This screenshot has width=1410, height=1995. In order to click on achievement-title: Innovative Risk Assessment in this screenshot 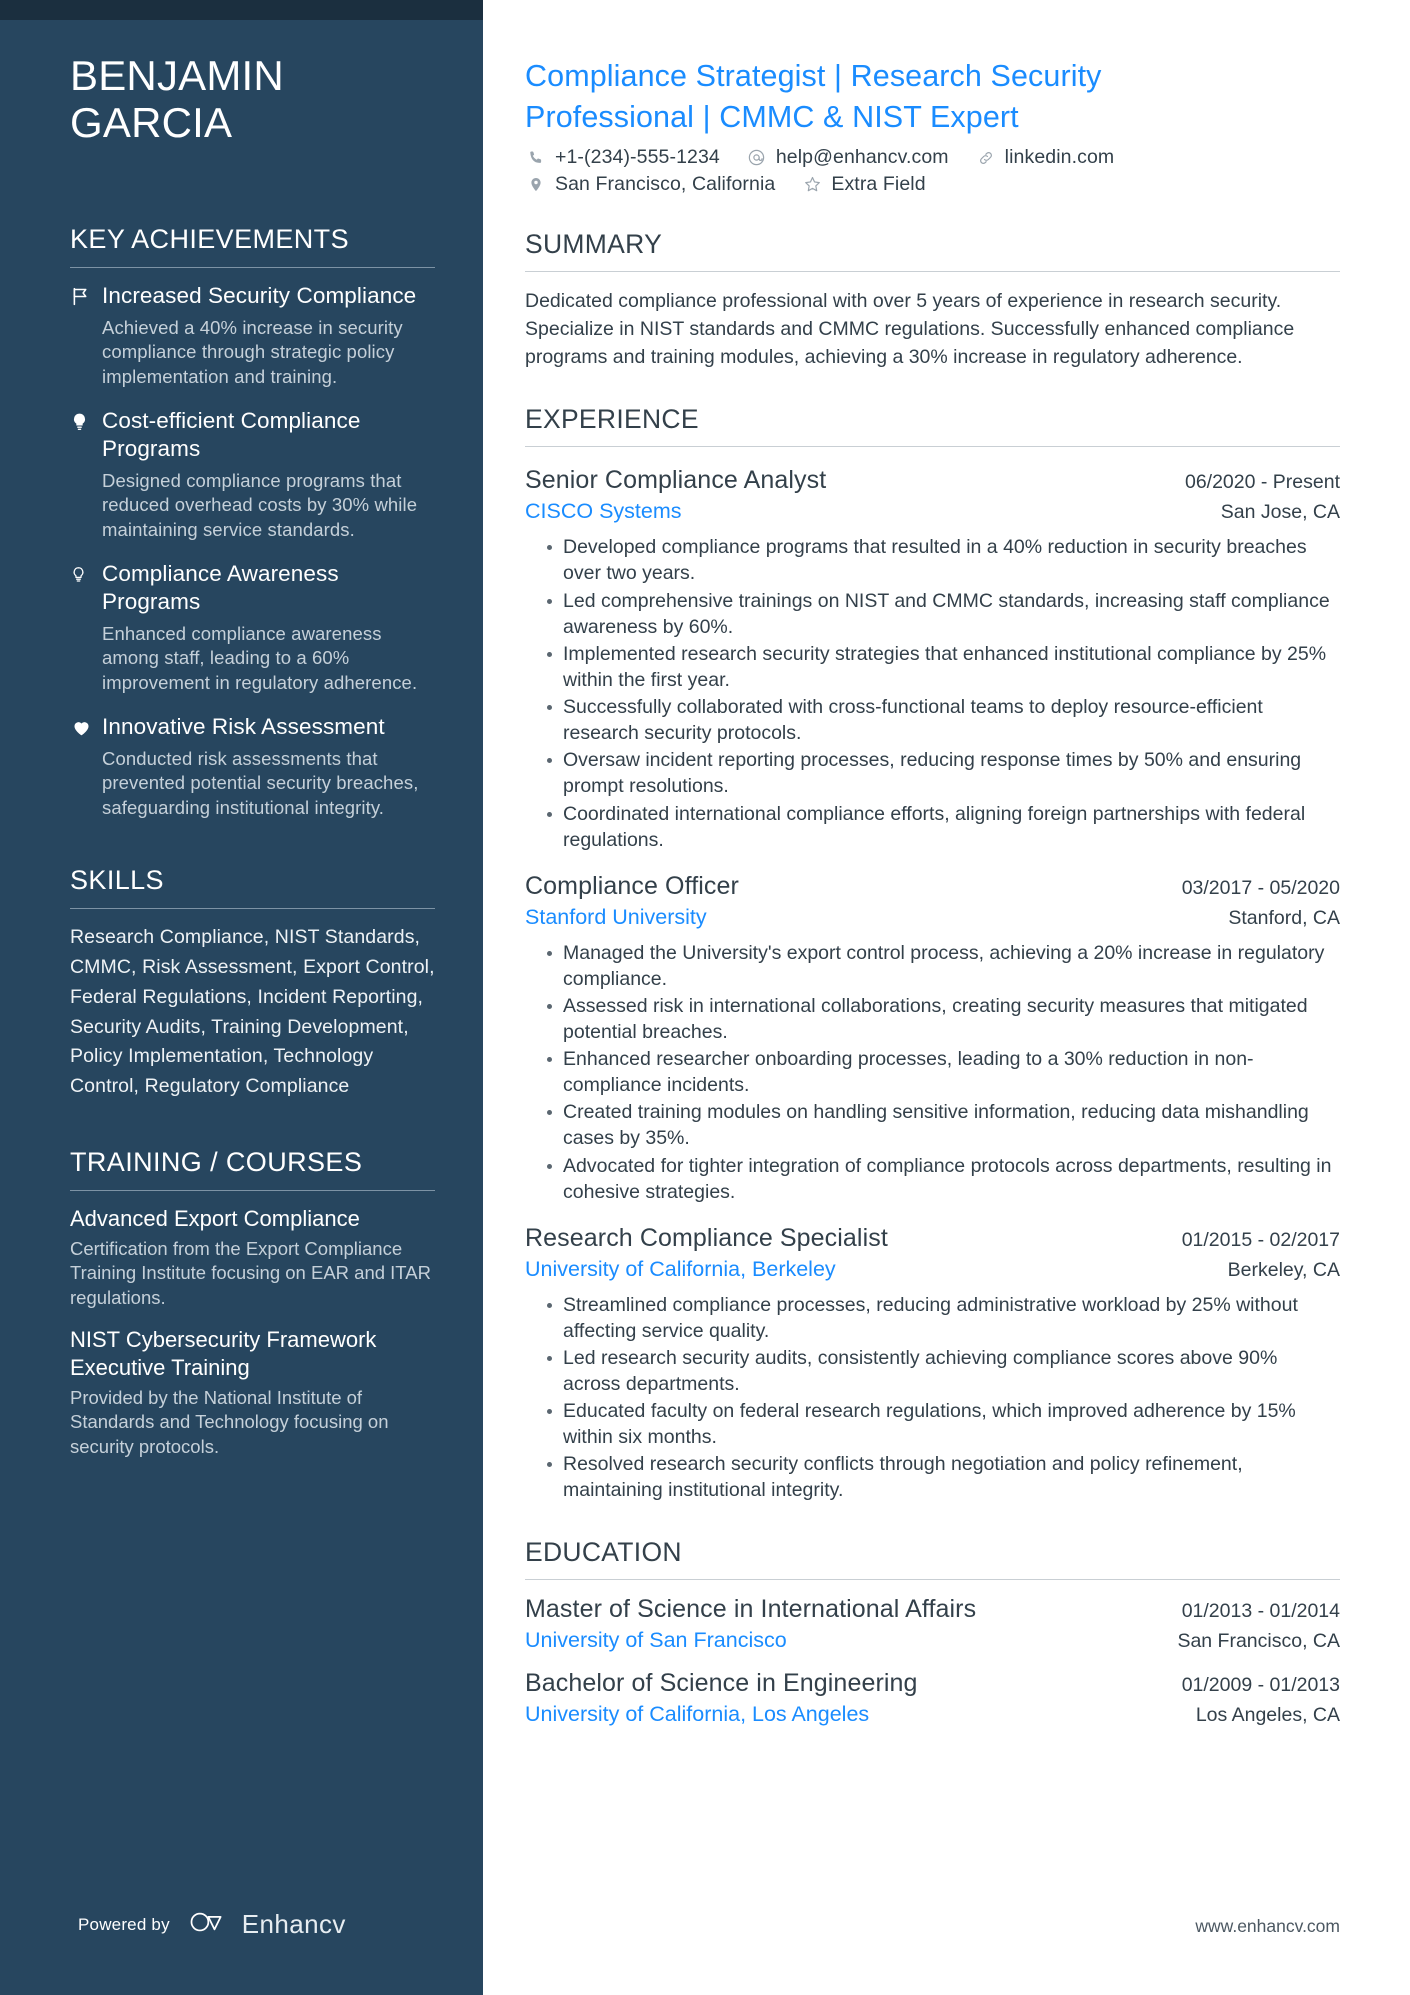, I will do `click(243, 726)`.